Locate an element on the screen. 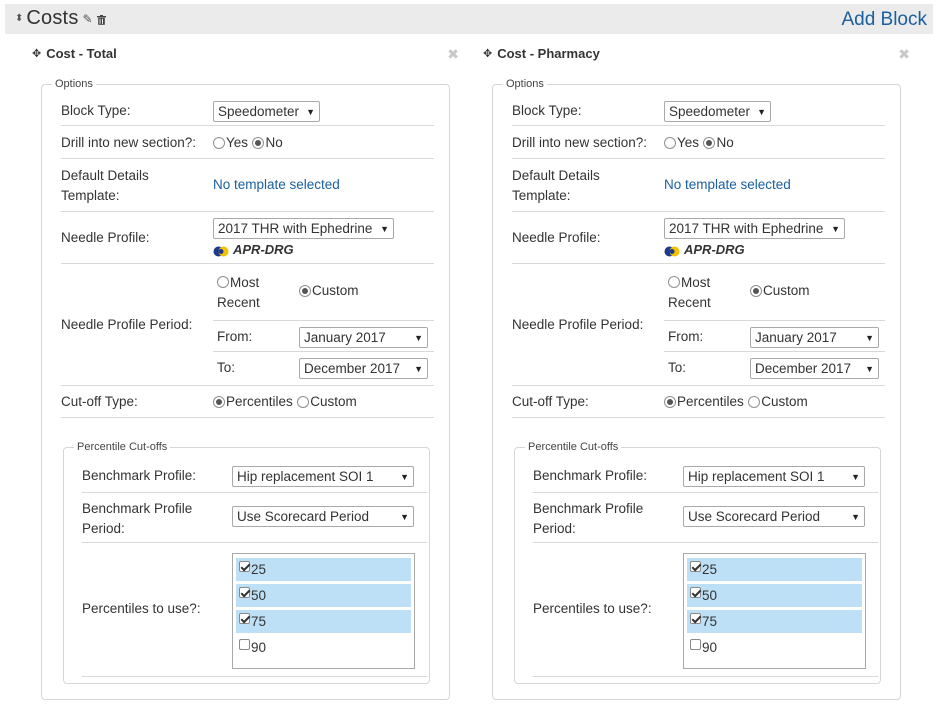 The image size is (939, 709). section-header: ⬍ Costs ✎ Add Block is located at coordinates (469, 19).